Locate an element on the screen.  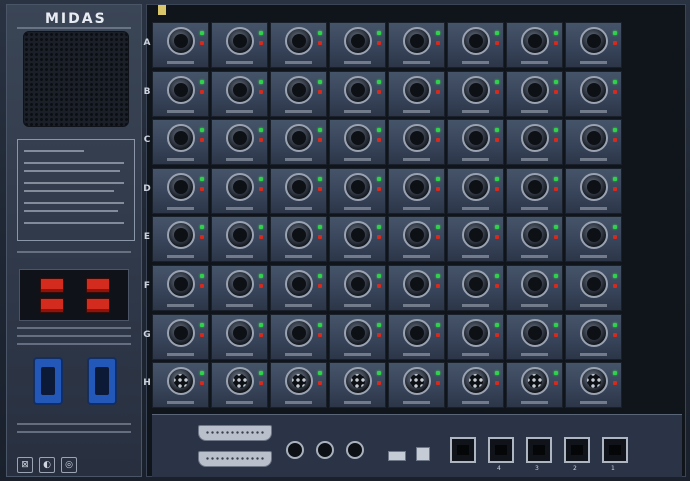
usb-b-port is located at coordinates (423, 454).